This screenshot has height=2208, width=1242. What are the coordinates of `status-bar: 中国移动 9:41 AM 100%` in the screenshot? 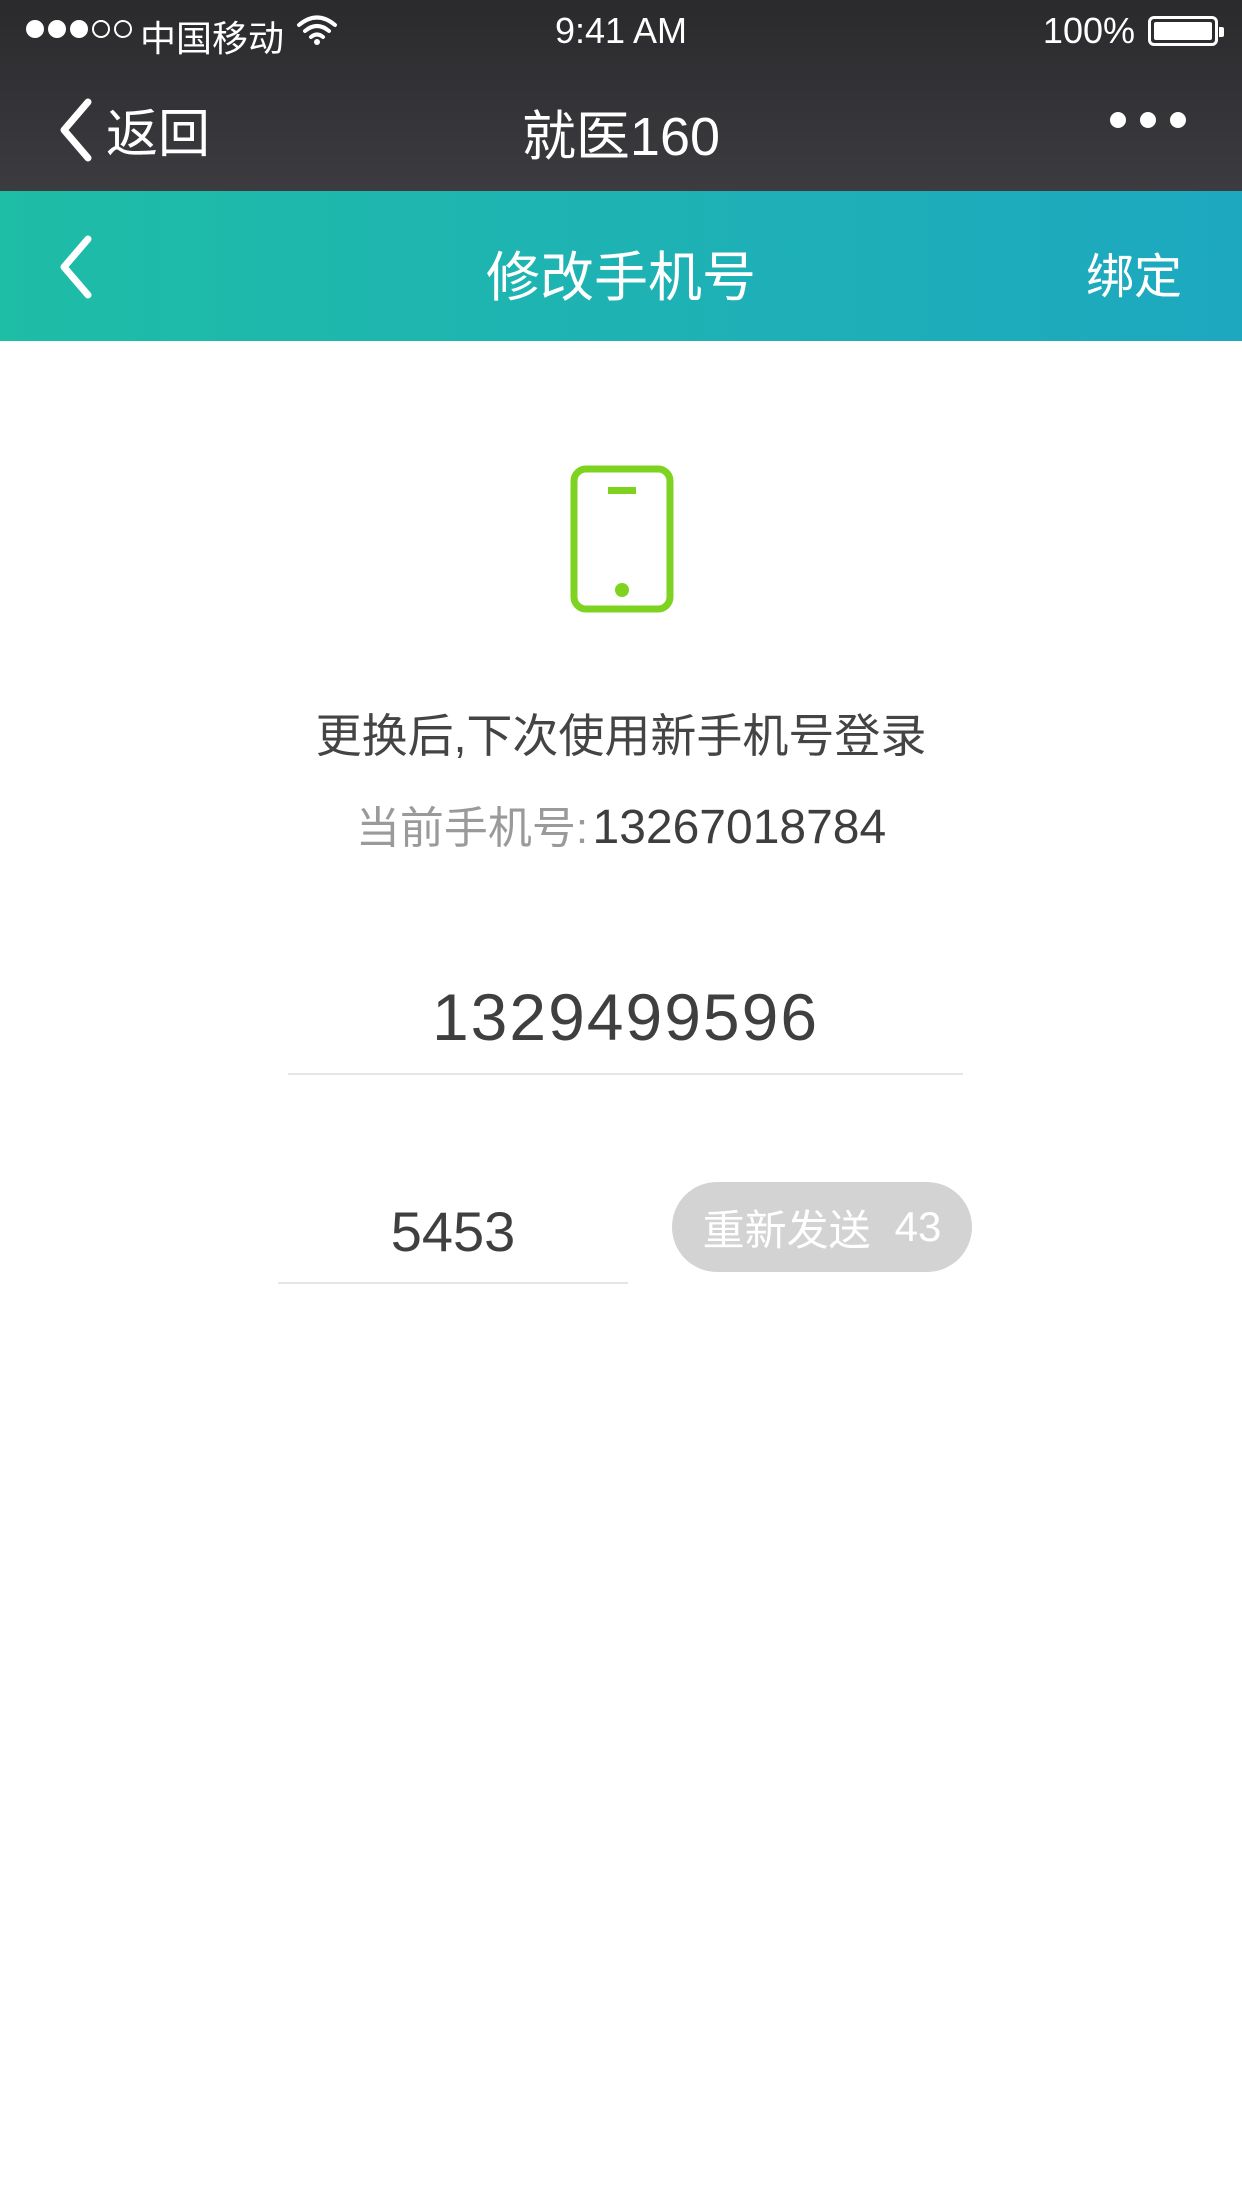 It's located at (621, 31).